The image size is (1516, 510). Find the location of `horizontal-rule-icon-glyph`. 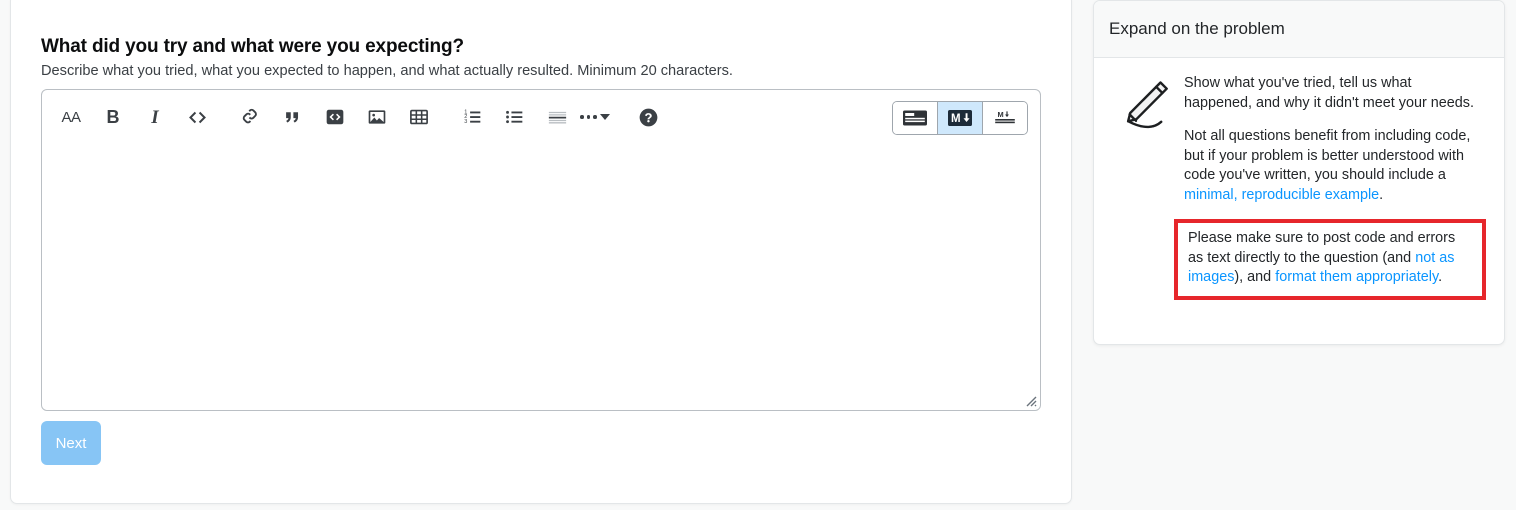

horizontal-rule-icon-glyph is located at coordinates (557, 117).